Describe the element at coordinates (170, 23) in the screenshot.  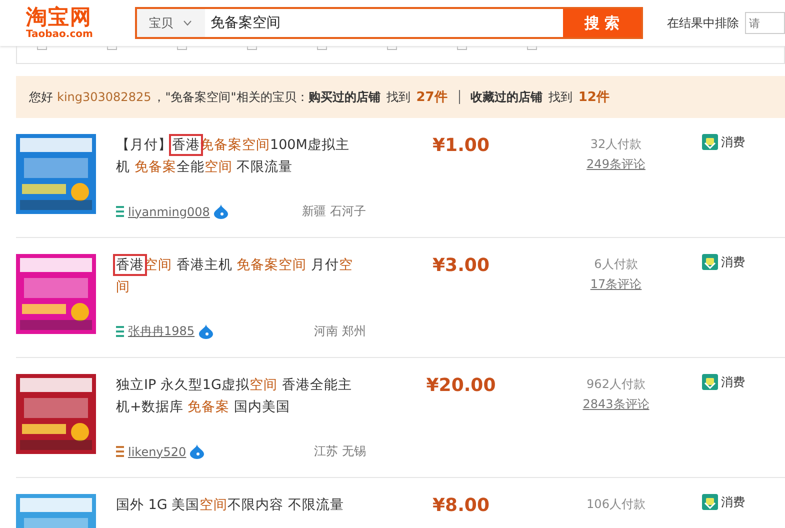
I see `category-dropdown: 宝贝` at that location.